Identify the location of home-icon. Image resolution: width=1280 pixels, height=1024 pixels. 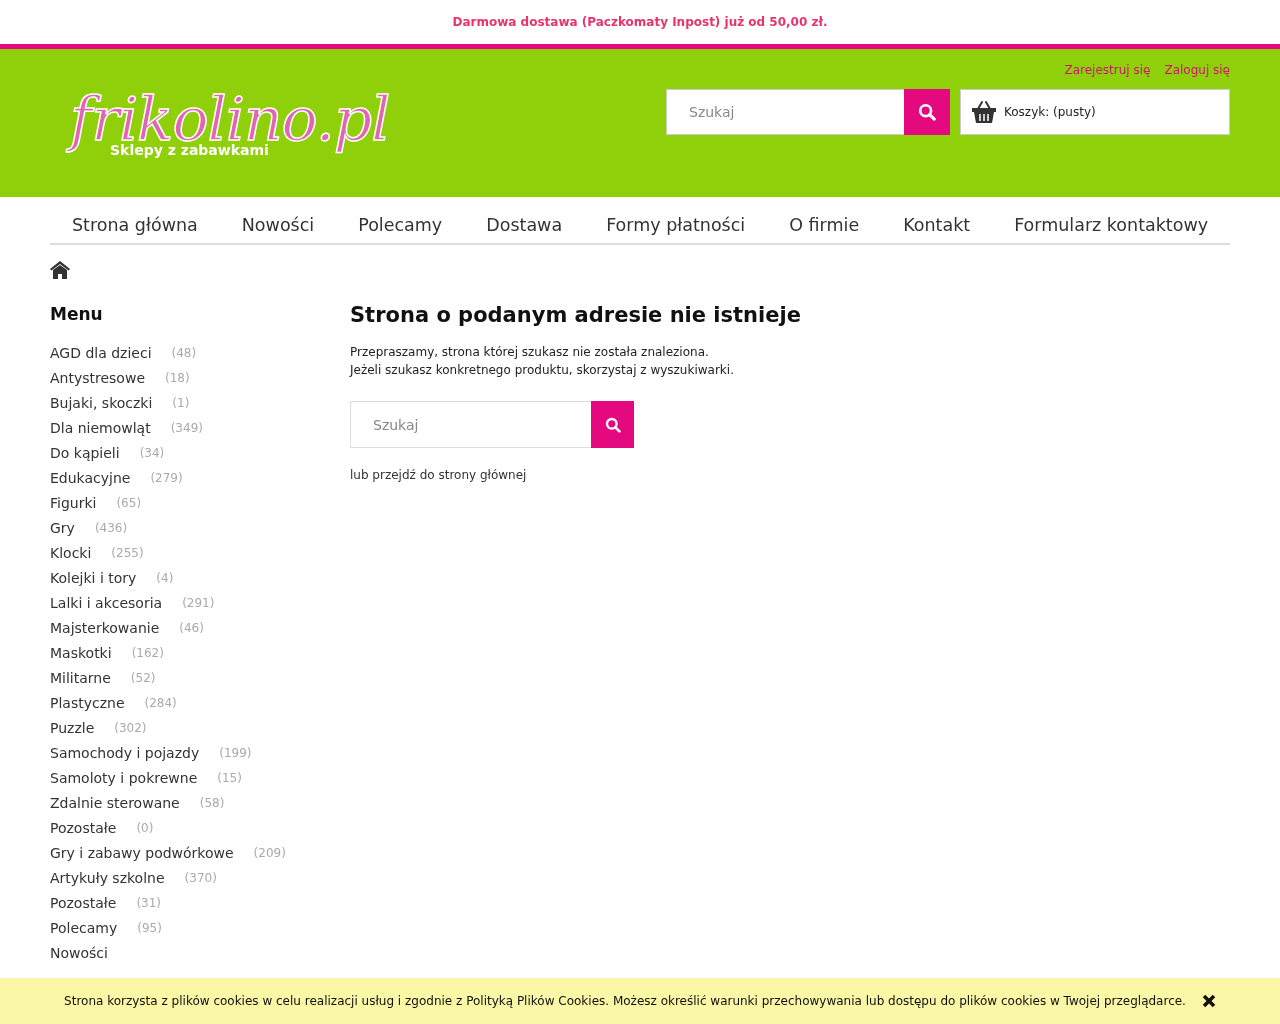
(60, 269).